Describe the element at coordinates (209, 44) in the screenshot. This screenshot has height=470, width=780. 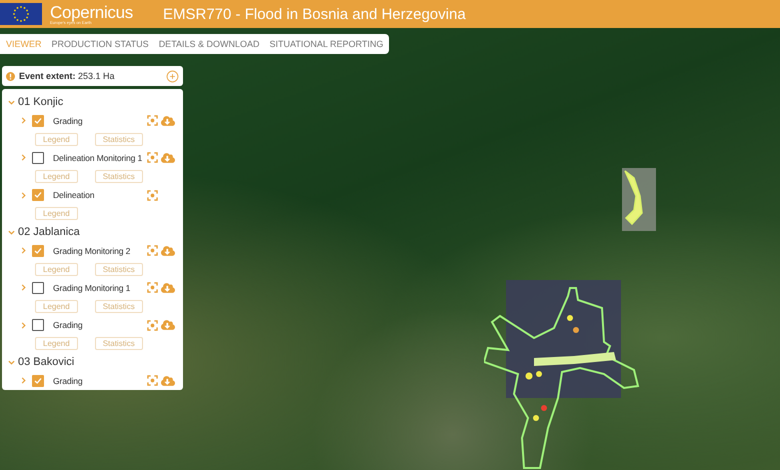
I see `nav-tab: DETAILS & DOWNLOAD` at that location.